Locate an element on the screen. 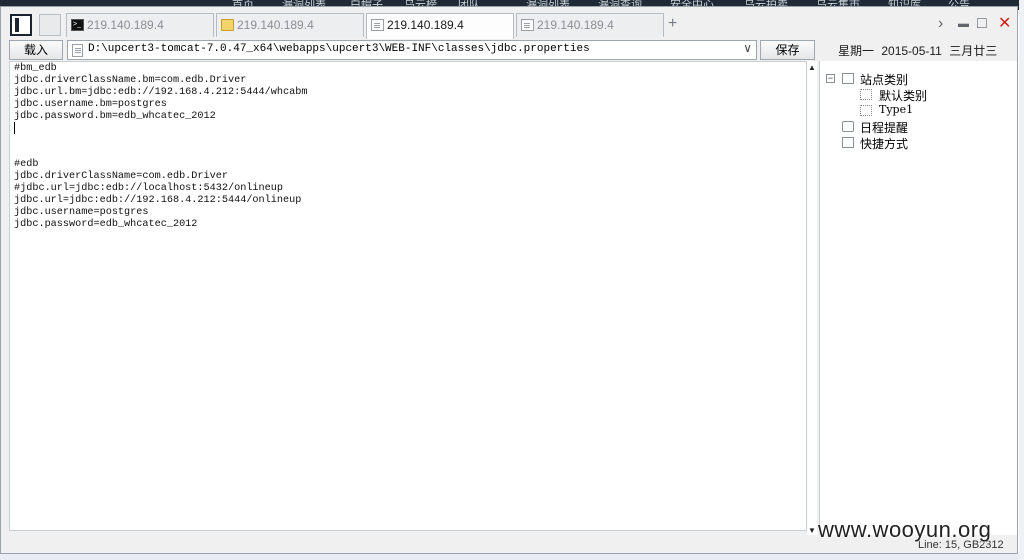  next-arrow-icon: › is located at coordinates (940, 24).